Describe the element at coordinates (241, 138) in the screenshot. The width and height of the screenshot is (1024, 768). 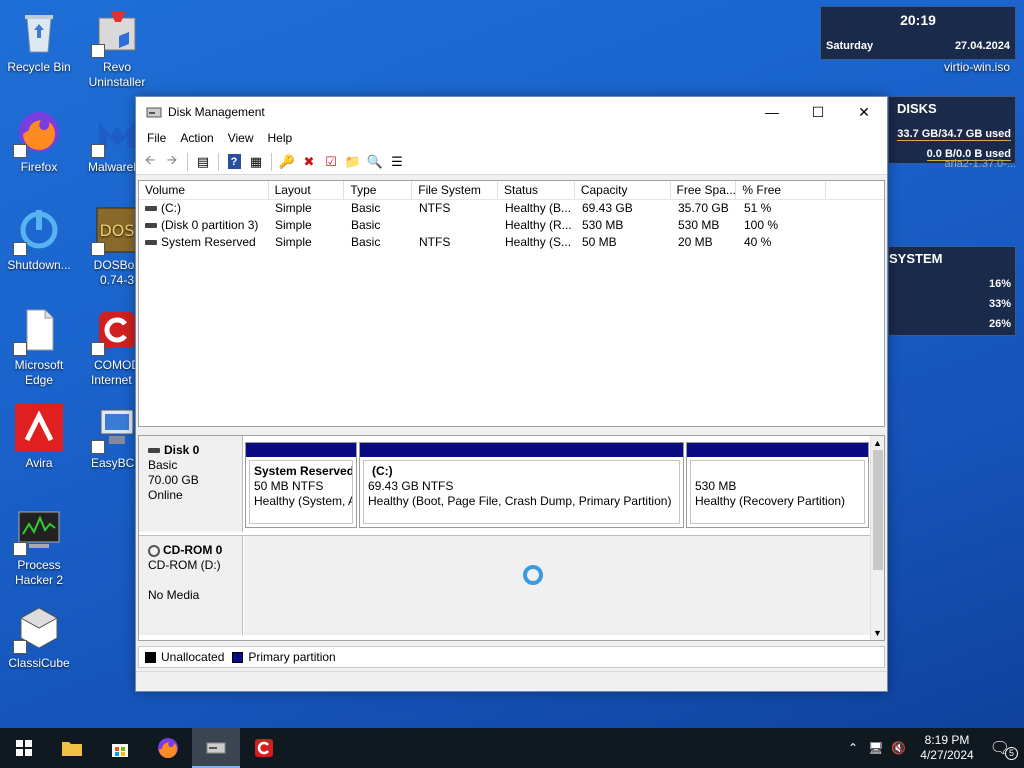
I see `menu-view: View` at that location.